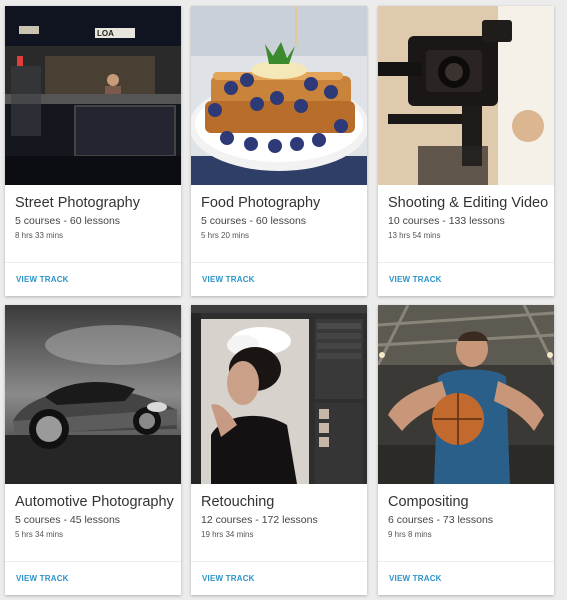 This screenshot has width=567, height=600. What do you see at coordinates (261, 203) in the screenshot?
I see `track-title: Food Photography` at bounding box center [261, 203].